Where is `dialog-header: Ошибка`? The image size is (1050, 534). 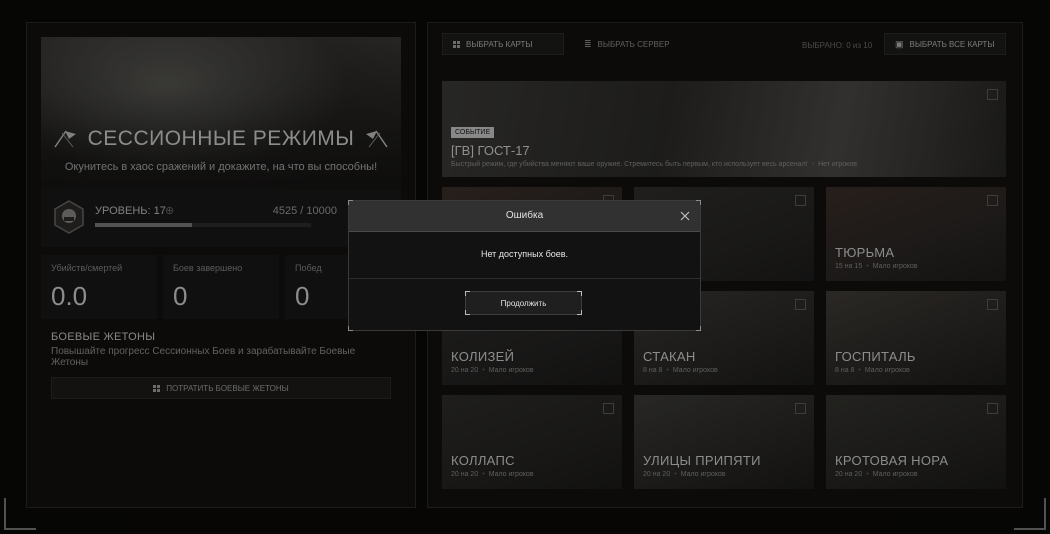 dialog-header: Ошибка is located at coordinates (524, 216).